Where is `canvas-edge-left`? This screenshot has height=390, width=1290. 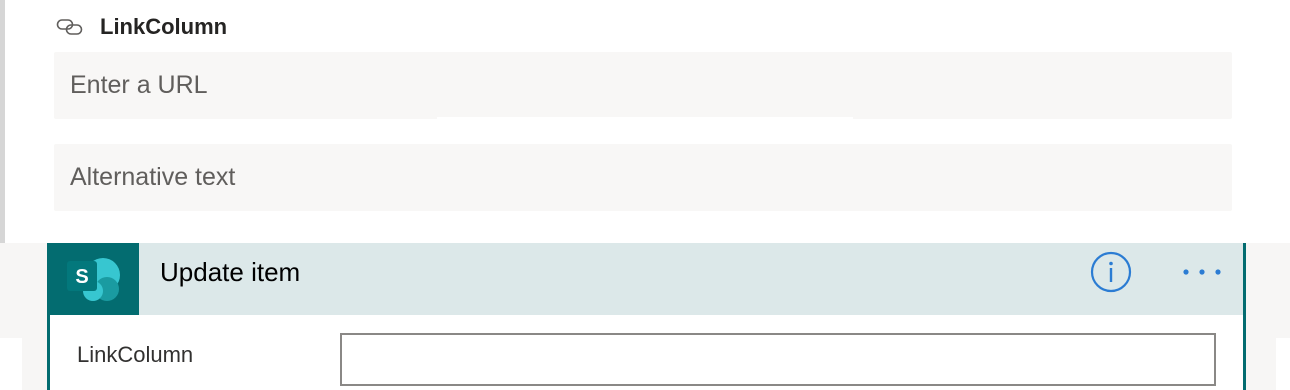 canvas-edge-left is located at coordinates (11, 364).